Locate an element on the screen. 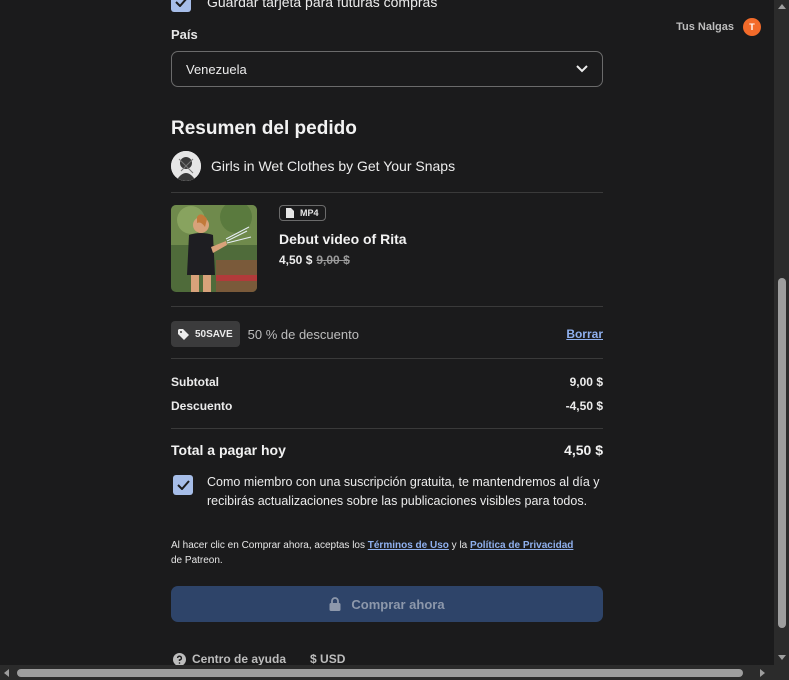  total-label: Total a pagar hoy is located at coordinates (228, 450).